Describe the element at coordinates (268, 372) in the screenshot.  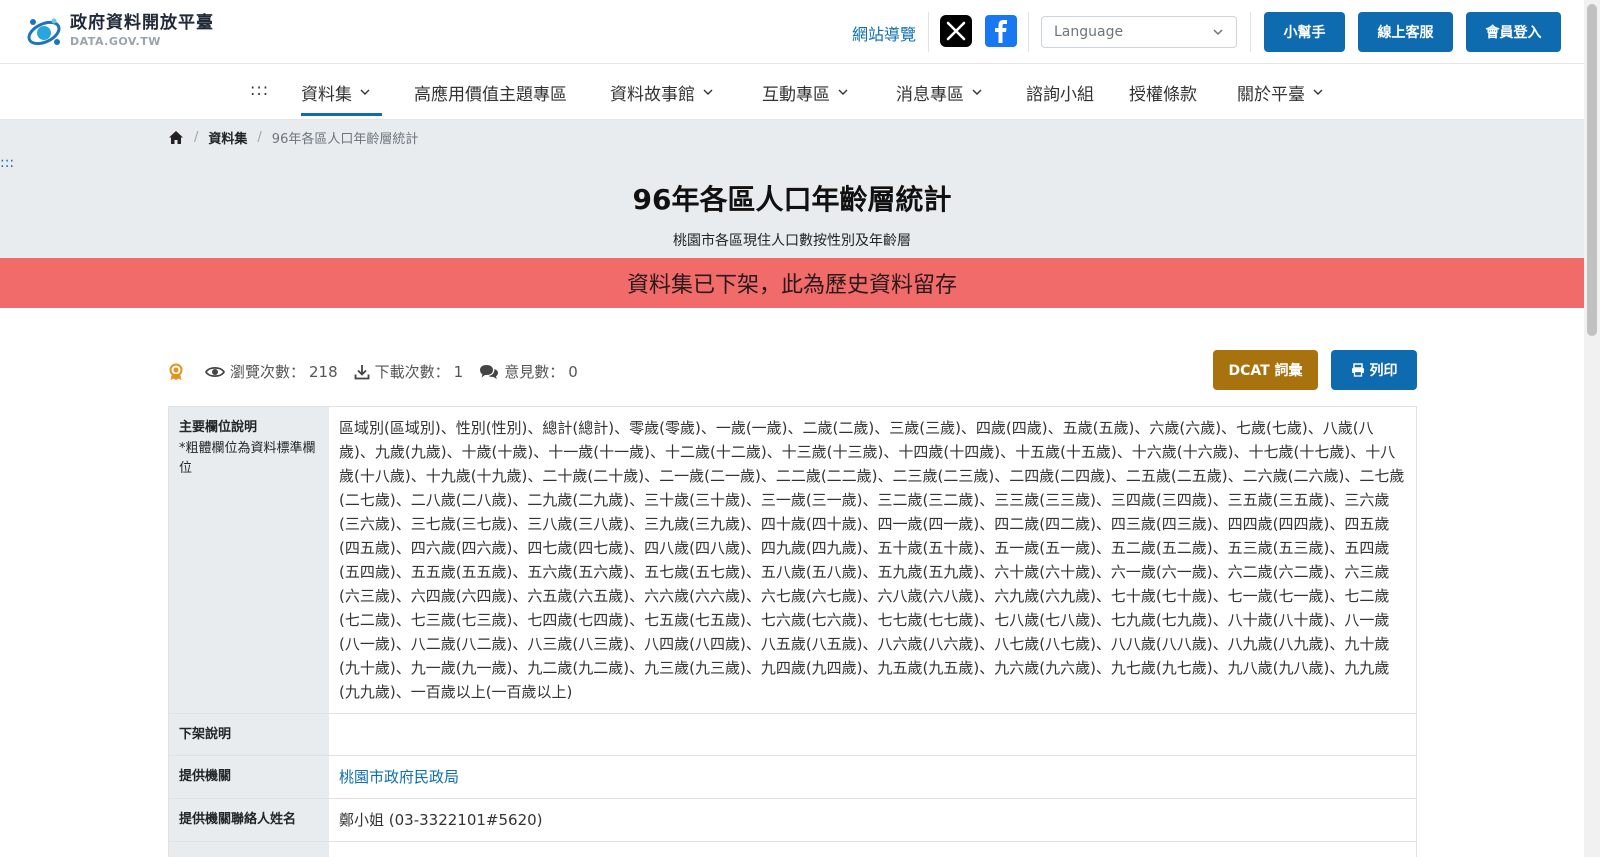
I see `view-count-label: 瀏覽次數：` at that location.